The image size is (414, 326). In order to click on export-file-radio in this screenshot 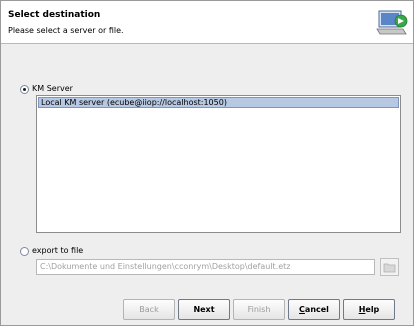, I will do `click(24, 251)`.